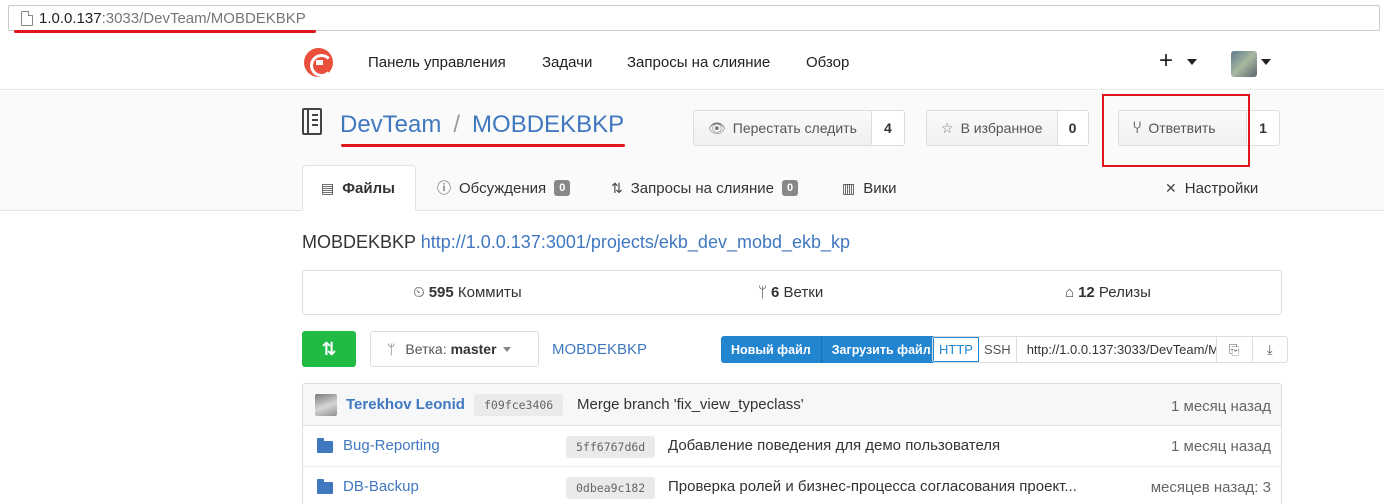 The image size is (1384, 504). What do you see at coordinates (1210, 487) in the screenshot?
I see `commit-time: месяцев назад: 3` at bounding box center [1210, 487].